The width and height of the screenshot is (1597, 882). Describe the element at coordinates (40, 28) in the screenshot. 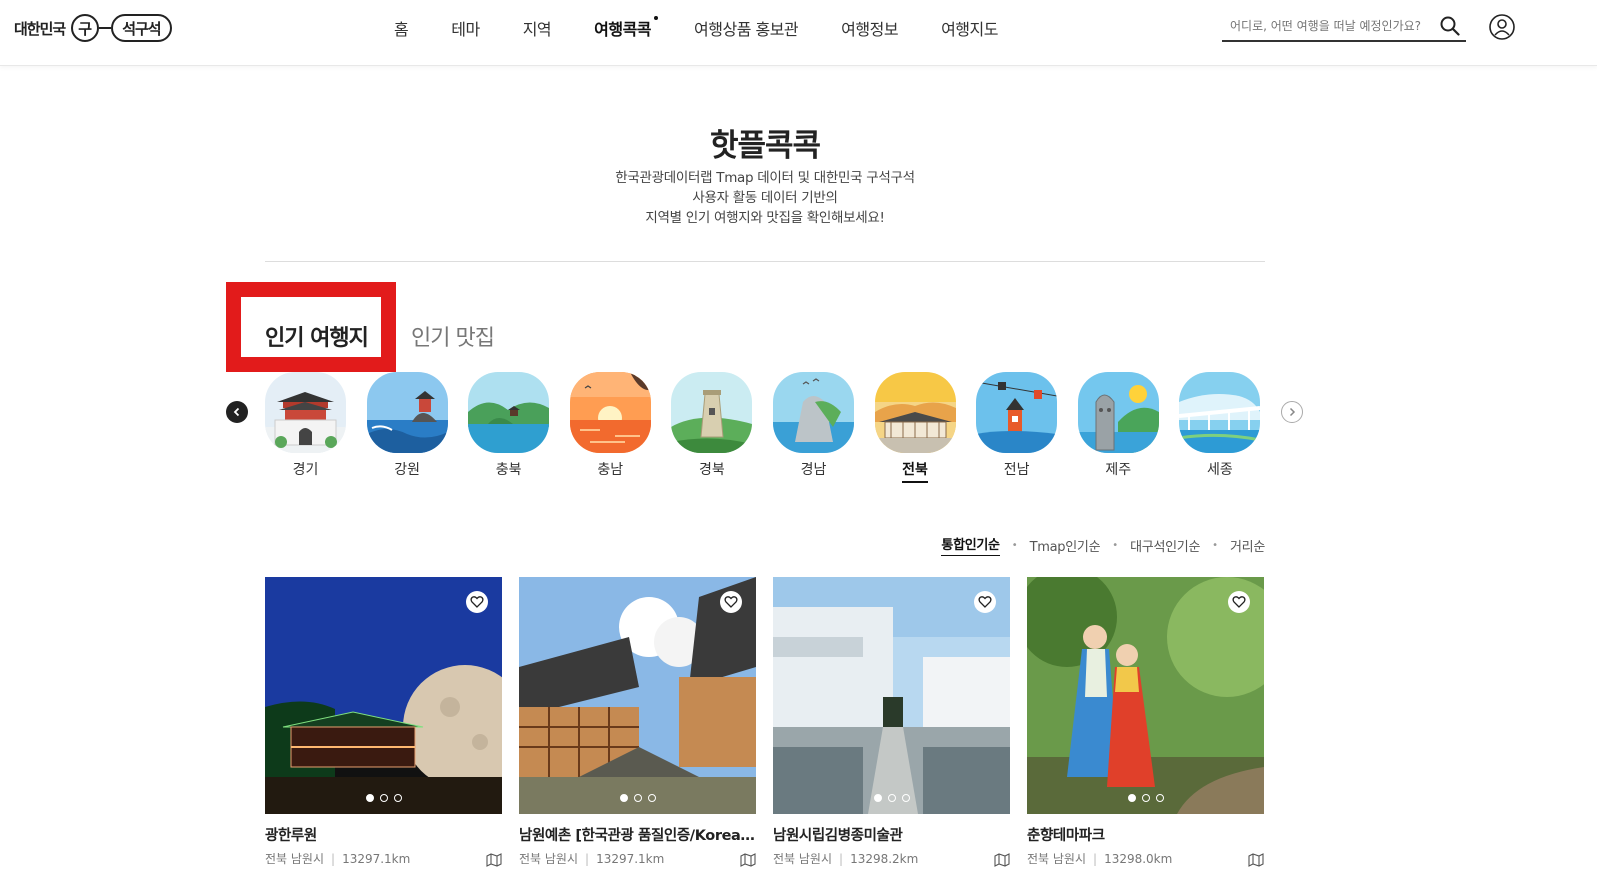

I see `logo-prefix: 대한민국` at that location.